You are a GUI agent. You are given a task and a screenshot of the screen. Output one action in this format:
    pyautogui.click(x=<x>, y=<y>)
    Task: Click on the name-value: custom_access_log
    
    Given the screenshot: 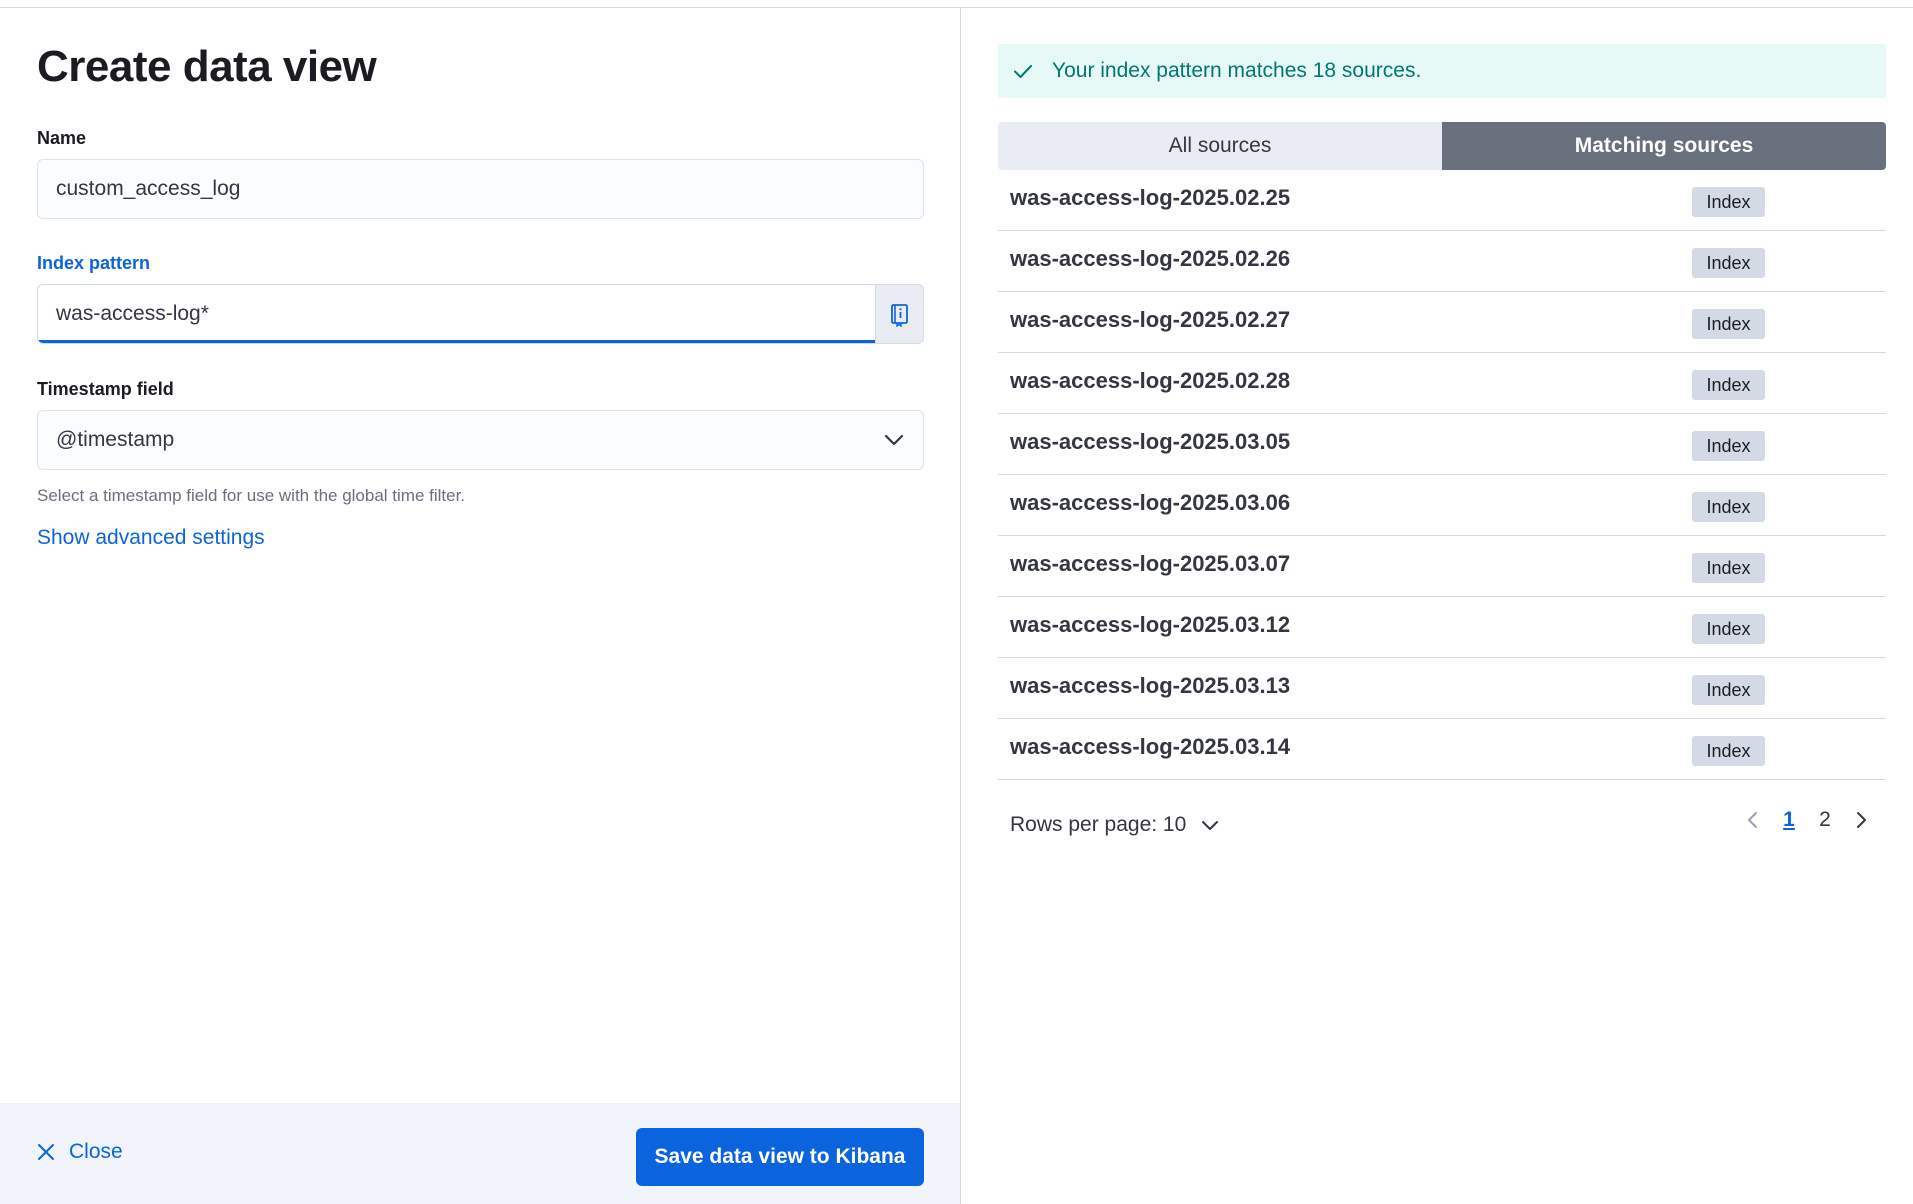 What is the action you would take?
    pyautogui.click(x=148, y=188)
    